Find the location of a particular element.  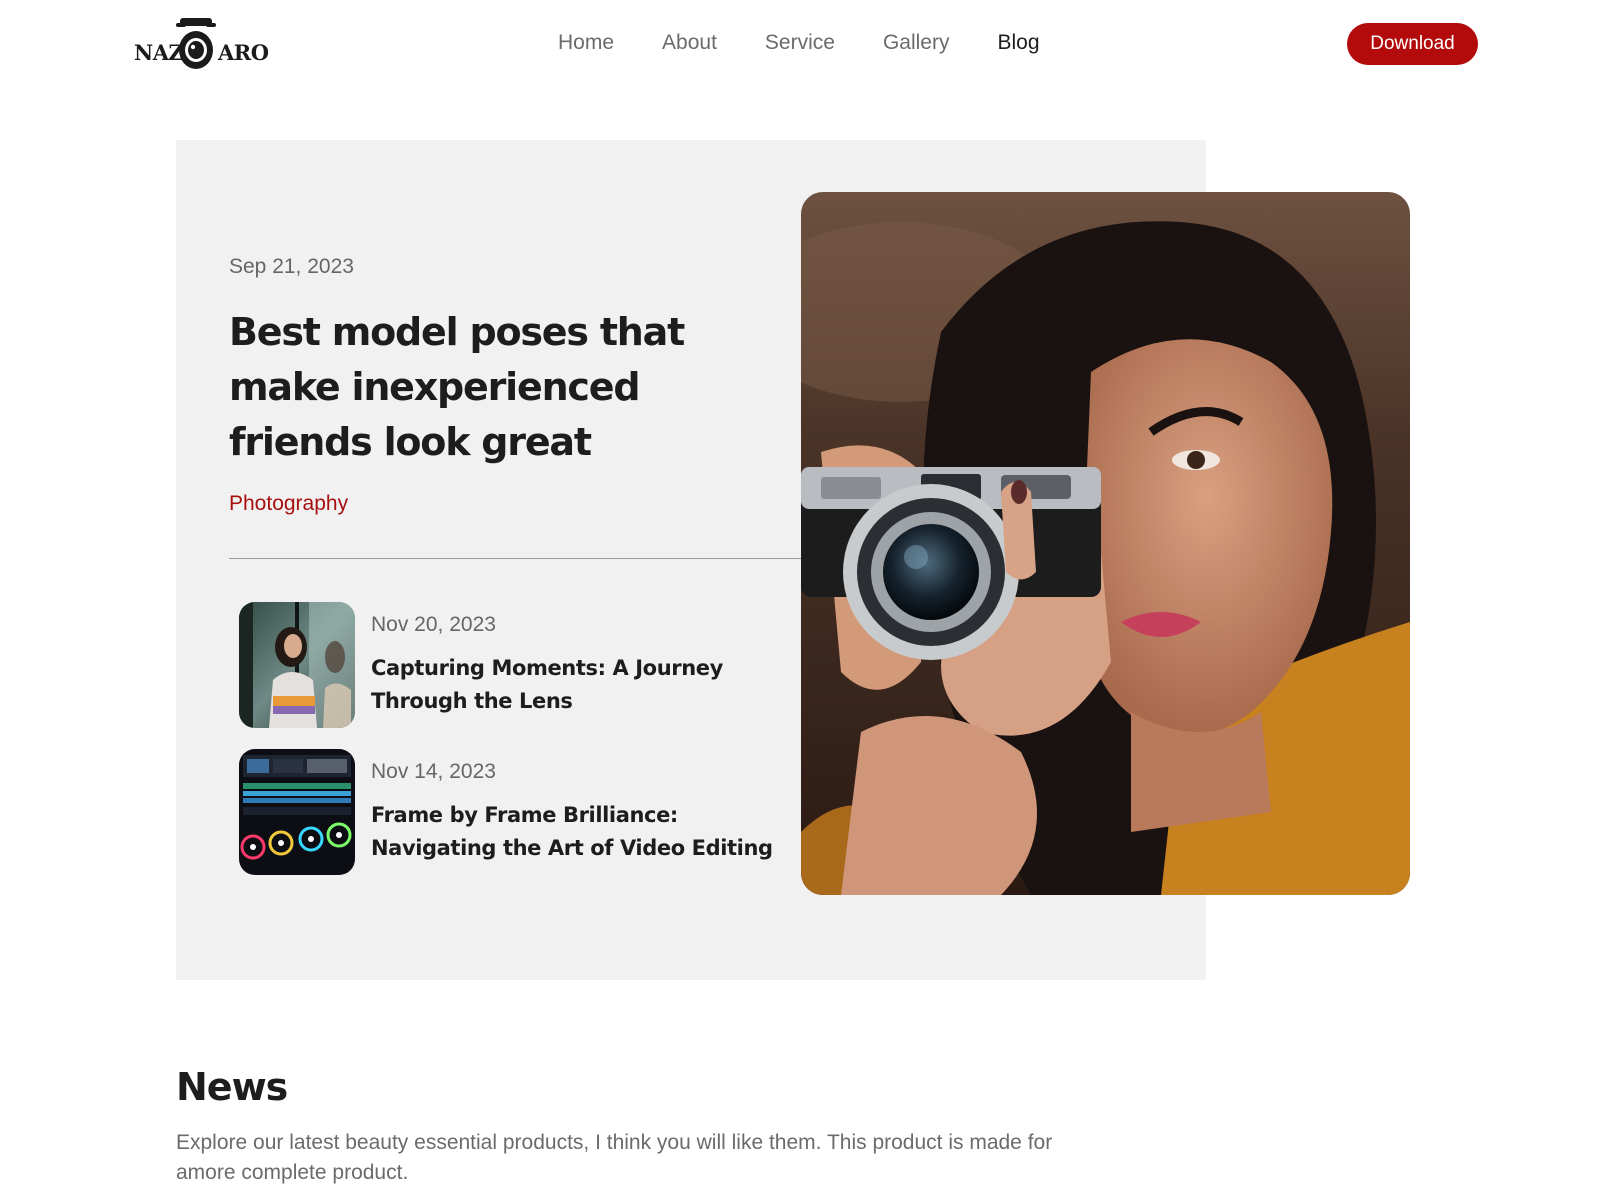

download-button: Download is located at coordinates (1412, 44).